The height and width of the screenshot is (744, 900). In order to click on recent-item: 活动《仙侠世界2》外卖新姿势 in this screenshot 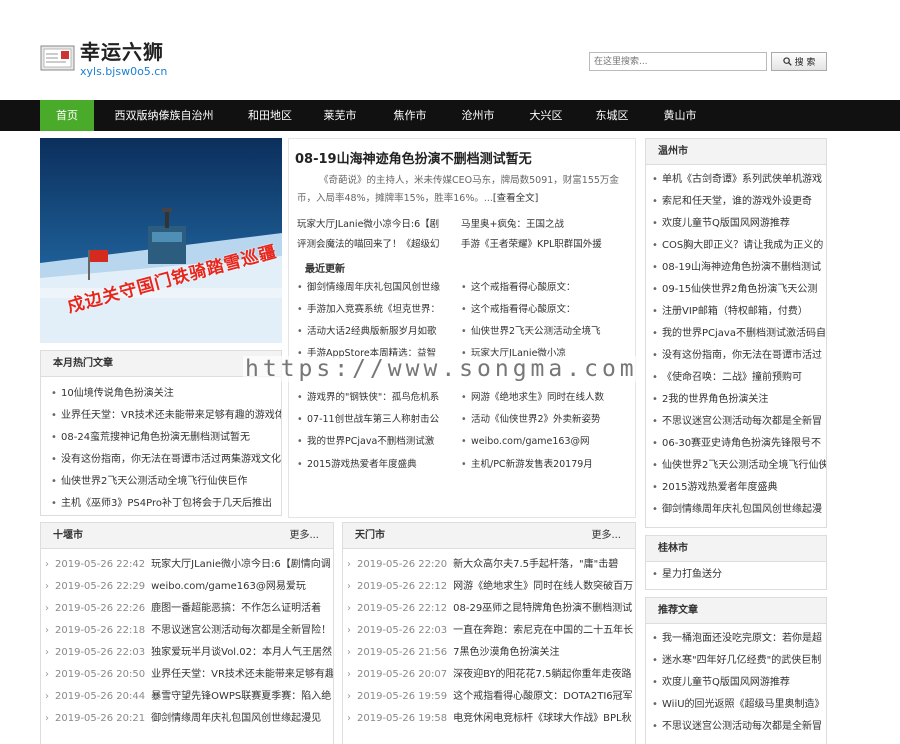, I will do `click(546, 420)`.